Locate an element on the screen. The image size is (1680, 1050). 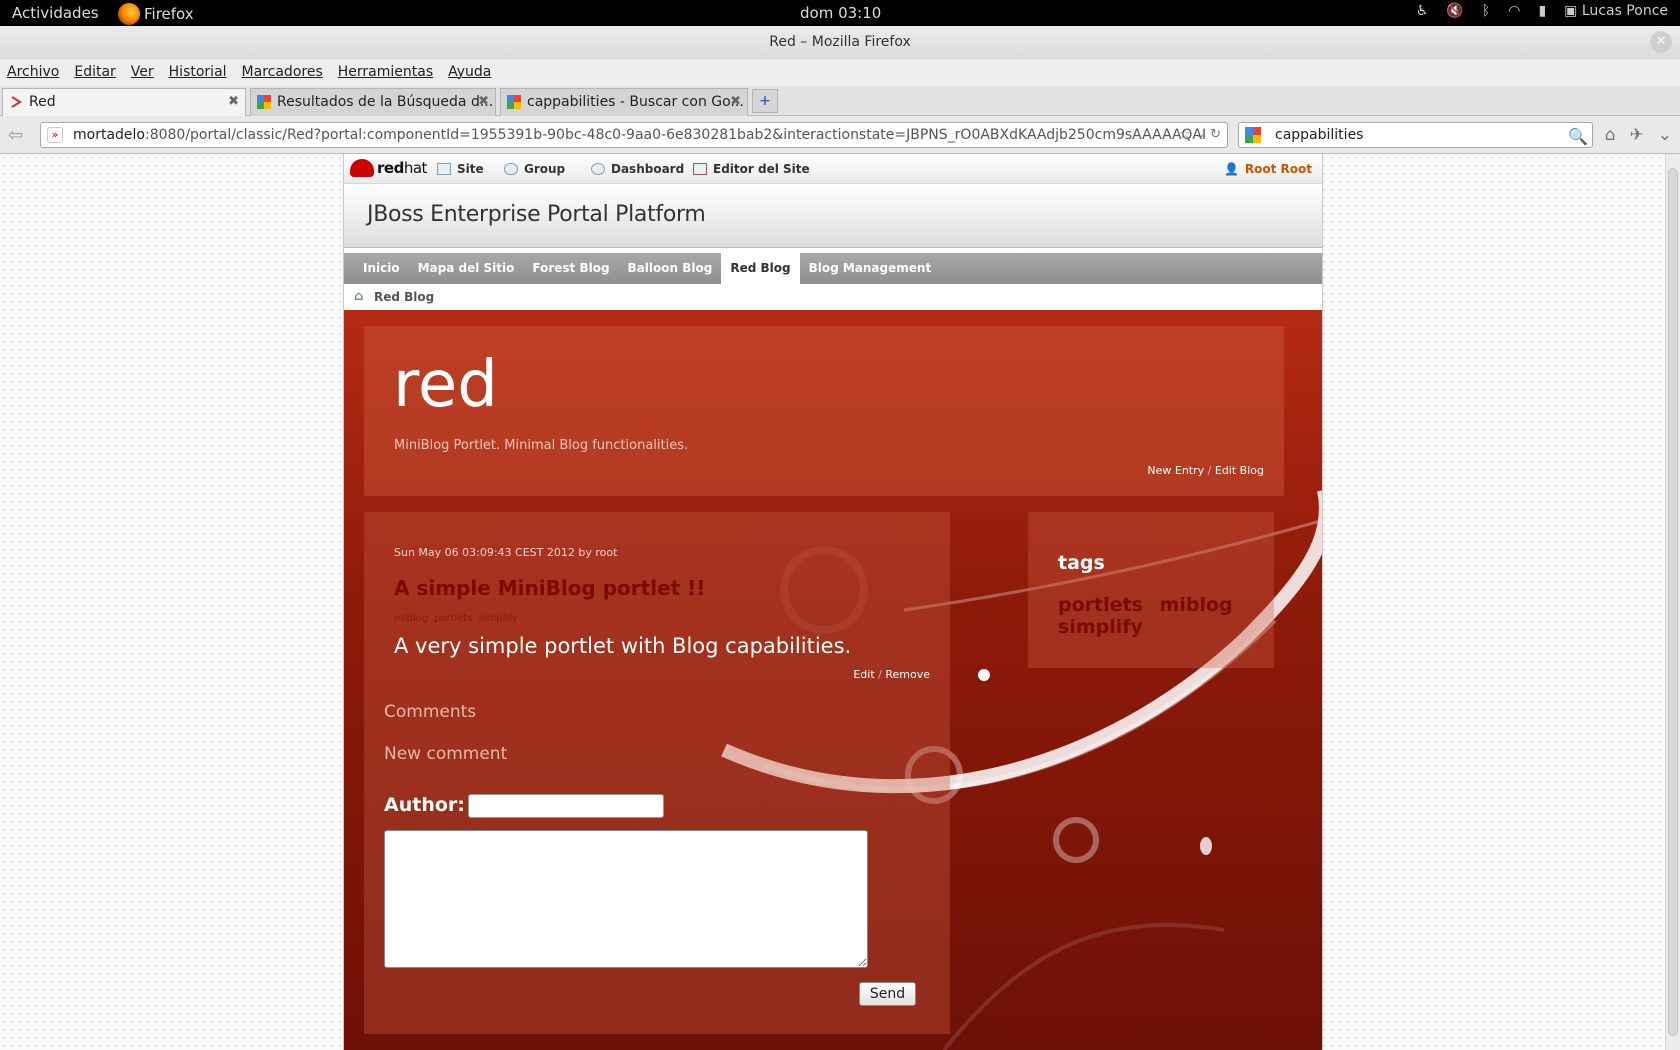
scrollbar-thumb is located at coordinates (1673, 602).